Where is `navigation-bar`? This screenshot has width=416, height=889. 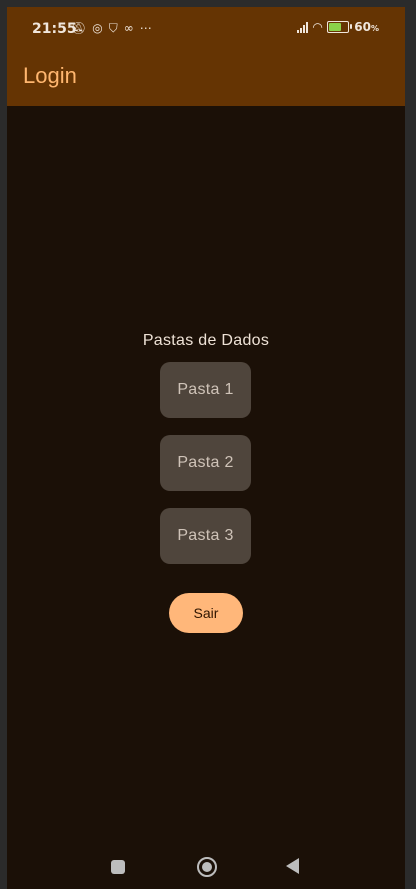
navigation-bar is located at coordinates (206, 868).